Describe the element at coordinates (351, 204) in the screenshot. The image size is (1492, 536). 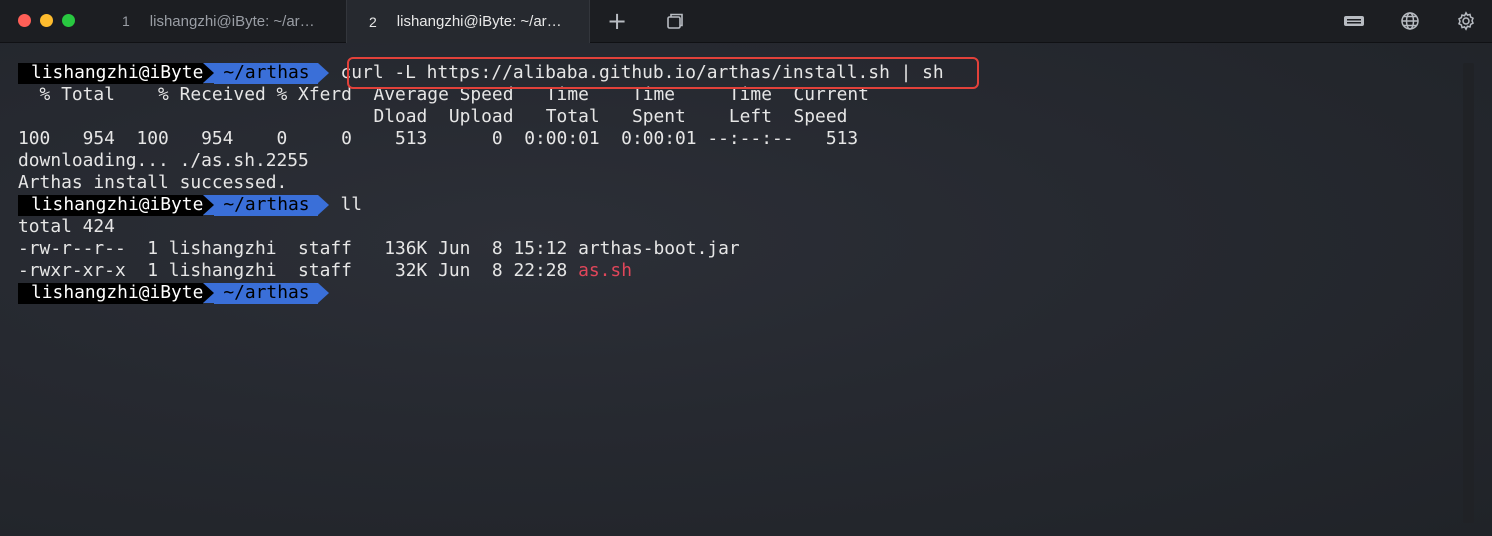
I see `command-ll: ll` at that location.